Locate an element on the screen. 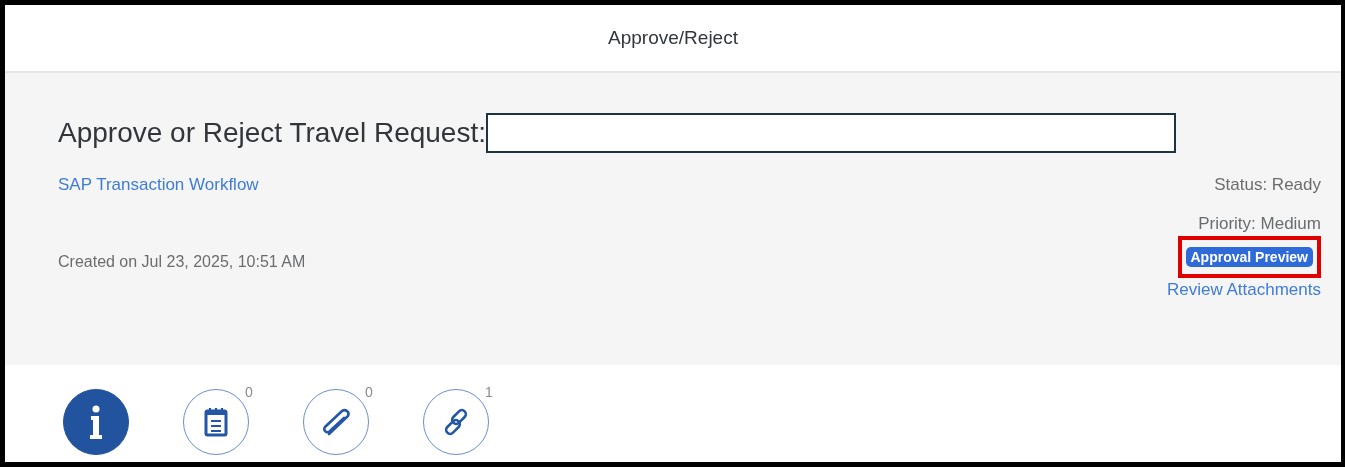 The width and height of the screenshot is (1345, 467). notepad-icon is located at coordinates (216, 422).